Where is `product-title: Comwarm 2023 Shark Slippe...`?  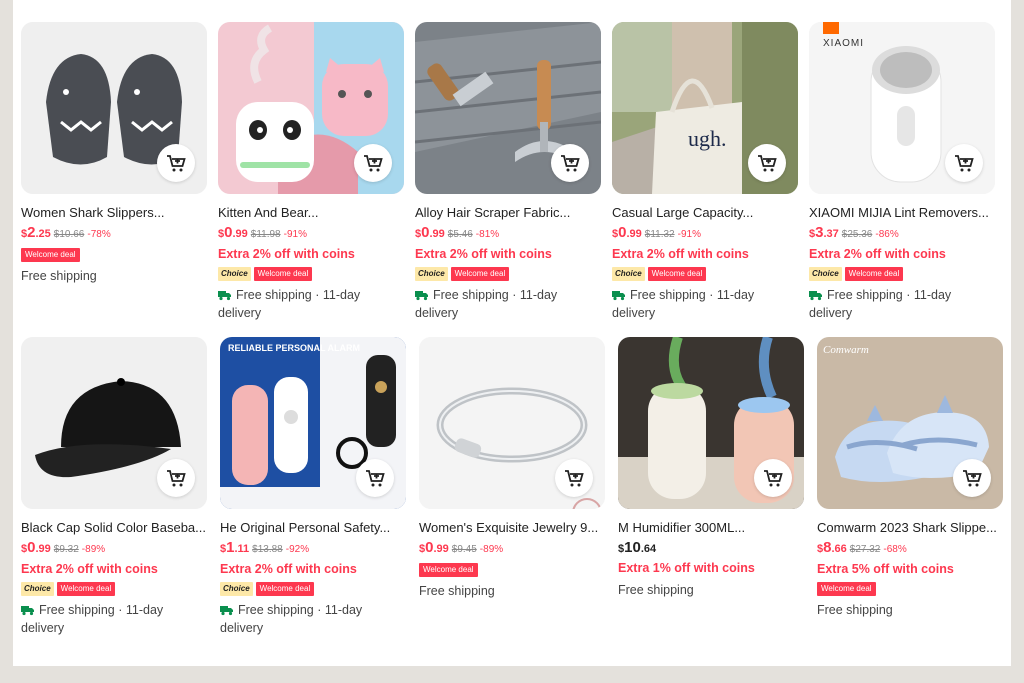
product-title: Comwarm 2023 Shark Slippe... is located at coordinates (910, 528).